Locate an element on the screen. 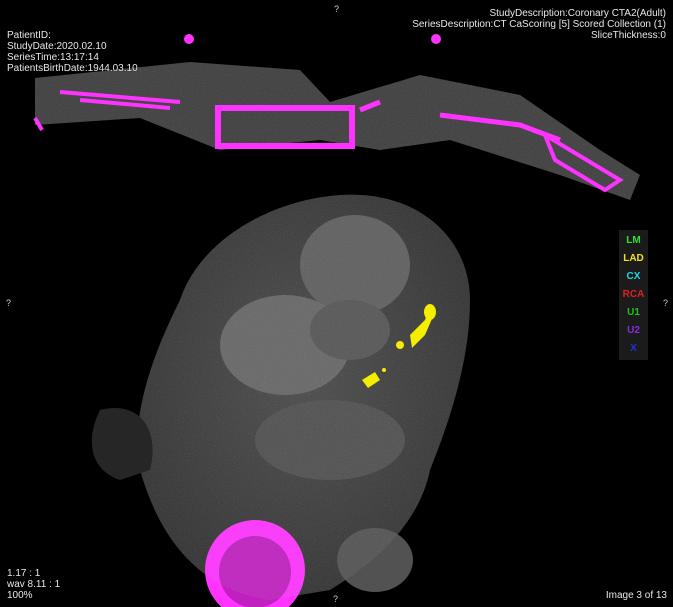 The height and width of the screenshot is (607, 673). orientation-top: ? is located at coordinates (337, 9).